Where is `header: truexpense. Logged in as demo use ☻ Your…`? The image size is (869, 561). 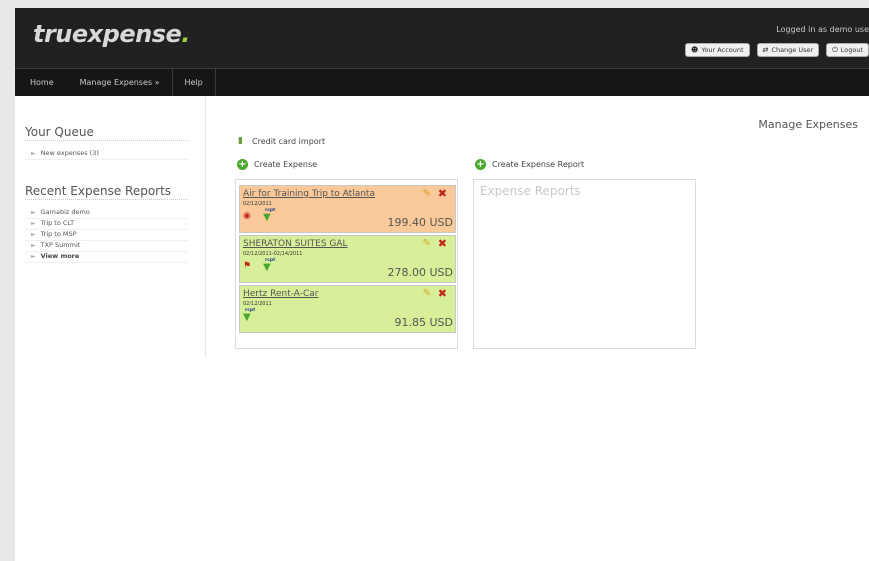 header: truexpense. Logged in as demo use ☻ Your… is located at coordinates (442, 38).